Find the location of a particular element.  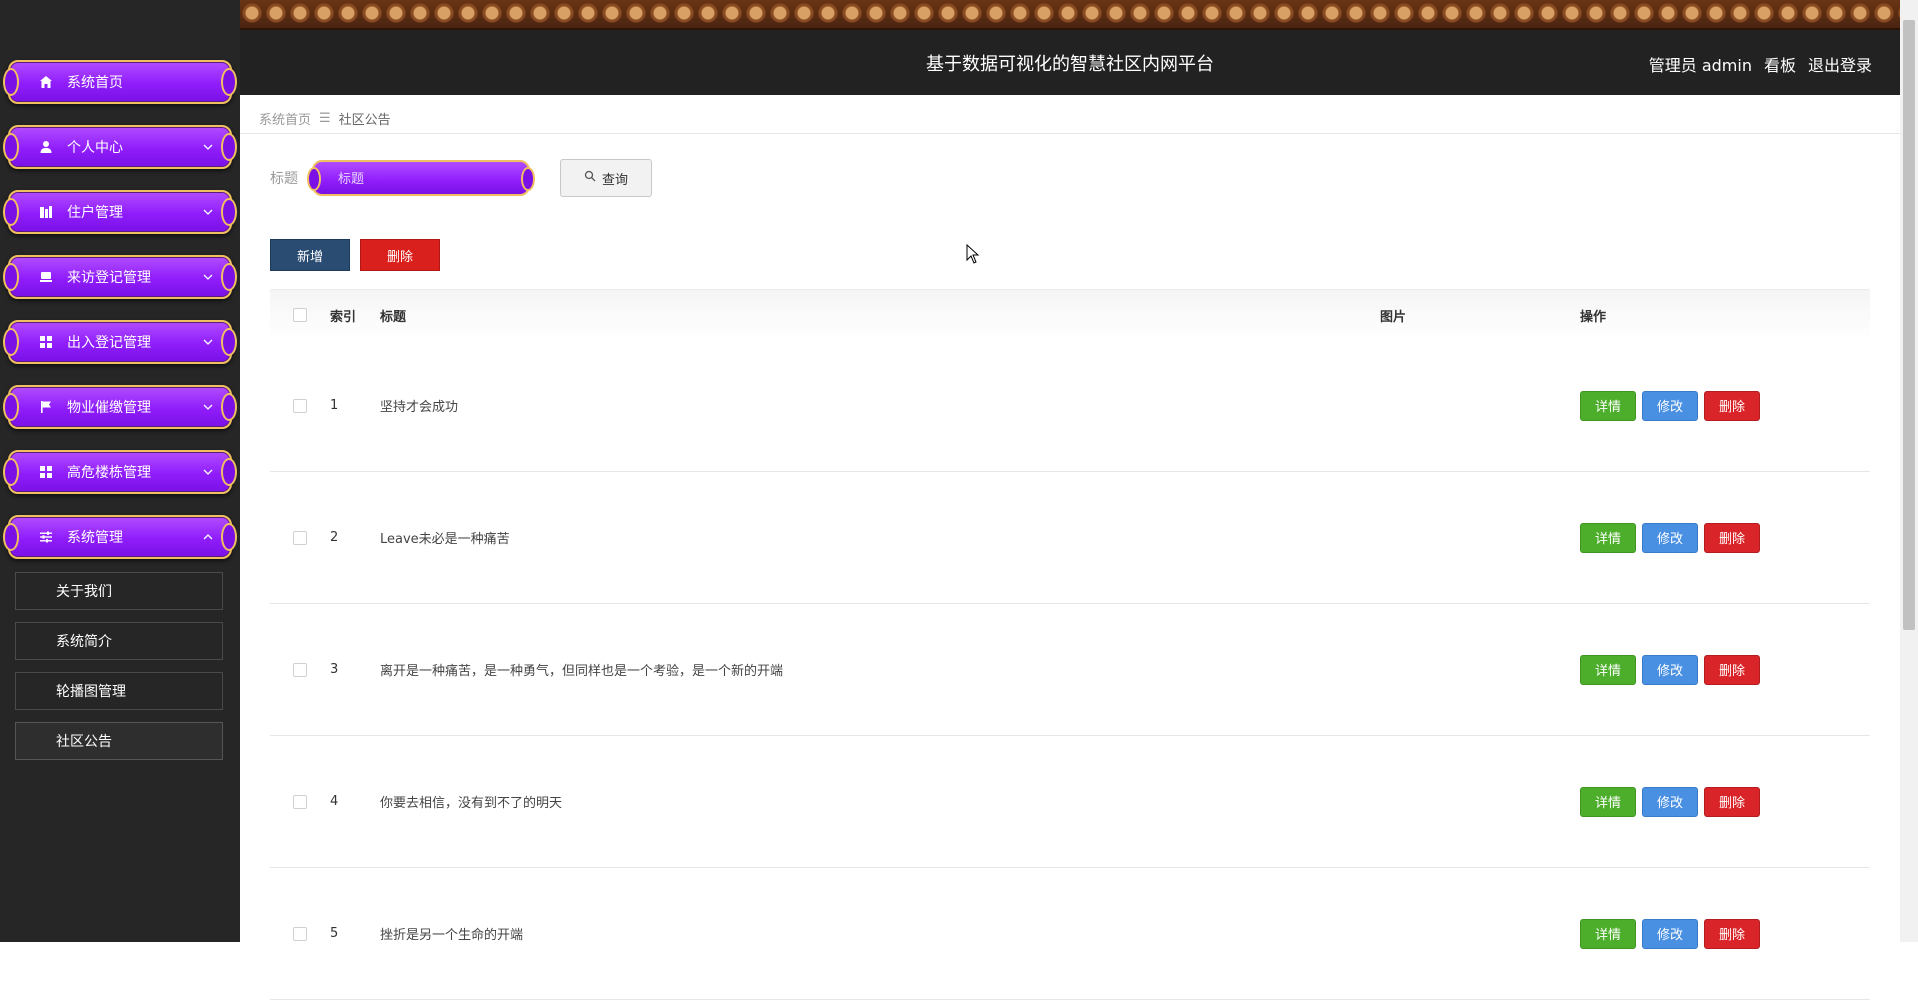

row-title: 挫折是另一个生命的开端 is located at coordinates (452, 935).